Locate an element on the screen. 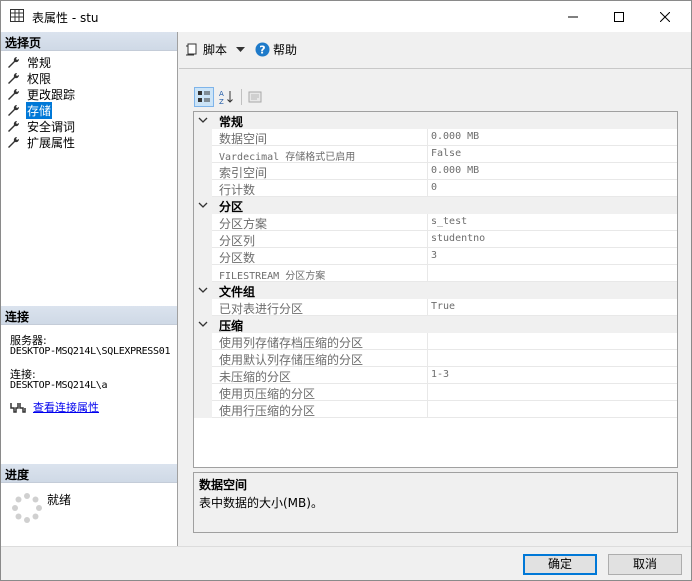  property-pages-button is located at coordinates (255, 97).